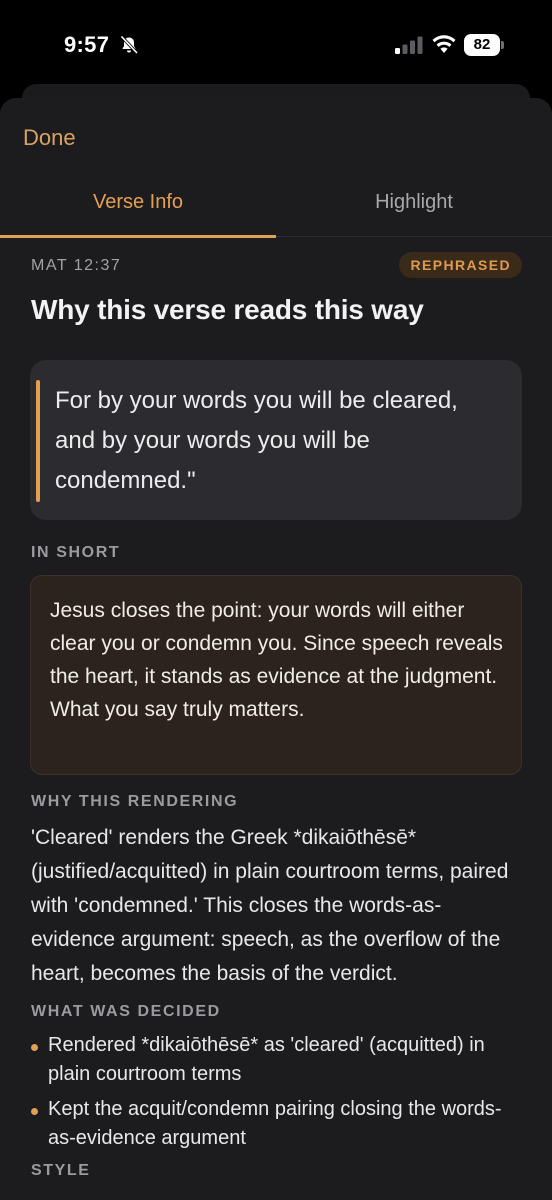 This screenshot has width=552, height=1200. Describe the element at coordinates (135, 801) in the screenshot. I see `why-rendering-label: WHY THIS RENDERING` at that location.